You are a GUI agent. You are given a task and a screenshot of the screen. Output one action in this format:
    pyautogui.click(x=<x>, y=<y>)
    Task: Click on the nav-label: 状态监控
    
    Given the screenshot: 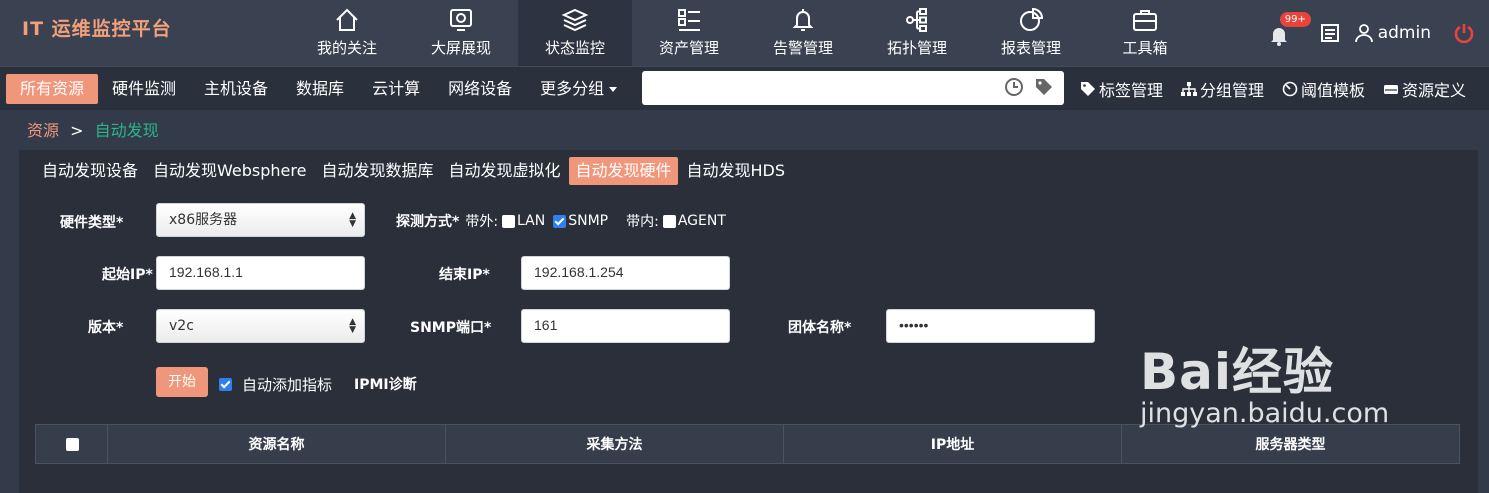 What is the action you would take?
    pyautogui.click(x=574, y=48)
    